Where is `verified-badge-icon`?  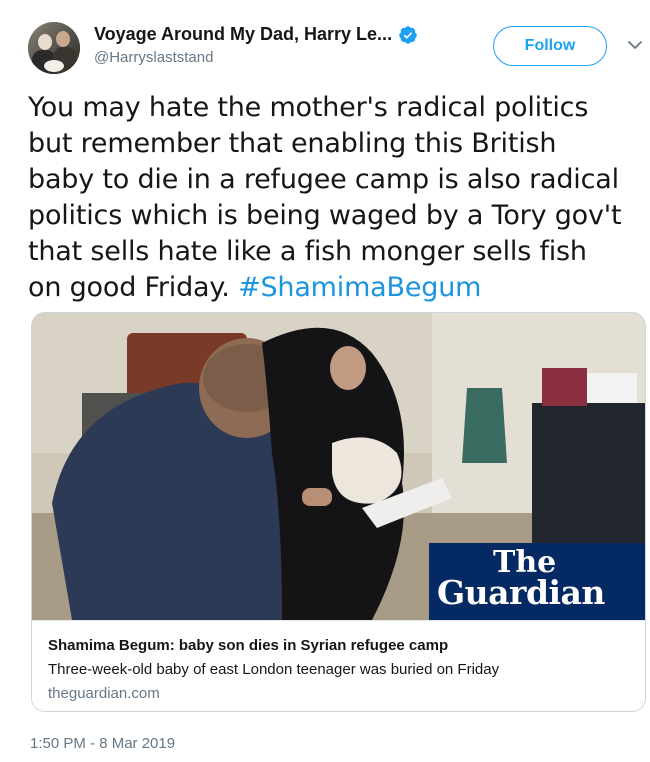
verified-badge-icon is located at coordinates (408, 34).